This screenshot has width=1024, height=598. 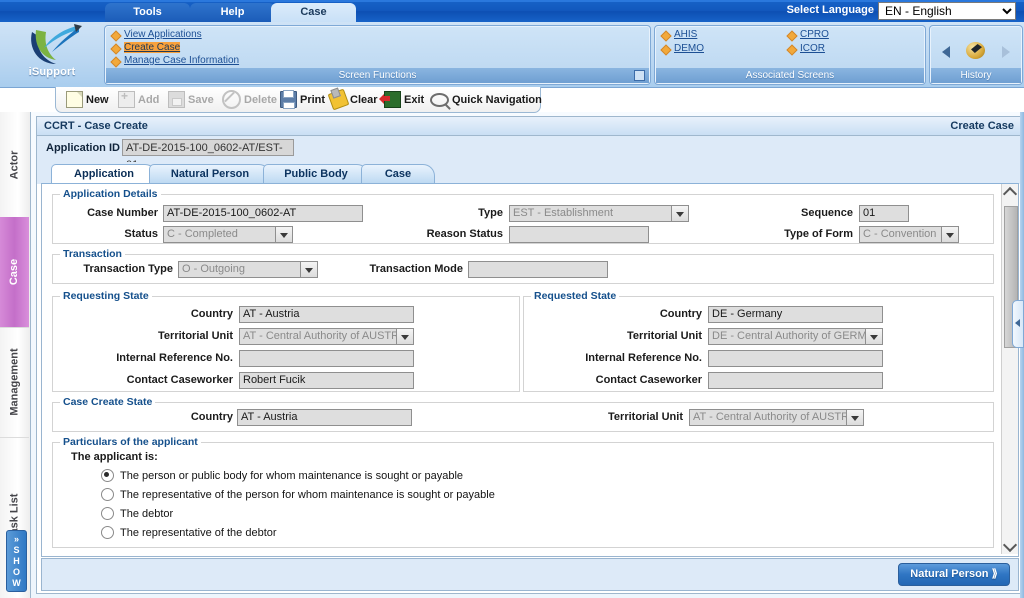 I want to click on toolbar-delete-button: Delete, so click(x=249, y=99).